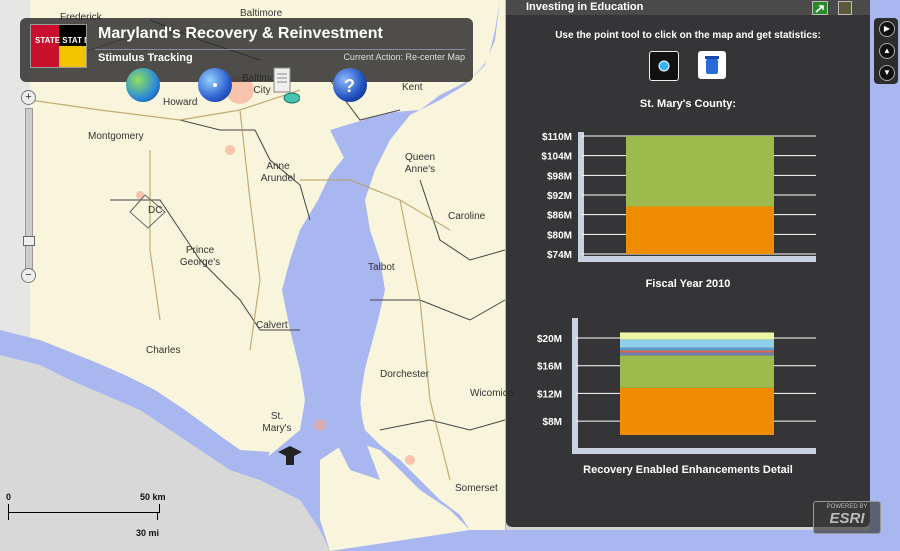 The image size is (900, 551). Describe the element at coordinates (688, 470) in the screenshot. I see `chart2-label: Recovery Enabled Enhancements Detail` at that location.